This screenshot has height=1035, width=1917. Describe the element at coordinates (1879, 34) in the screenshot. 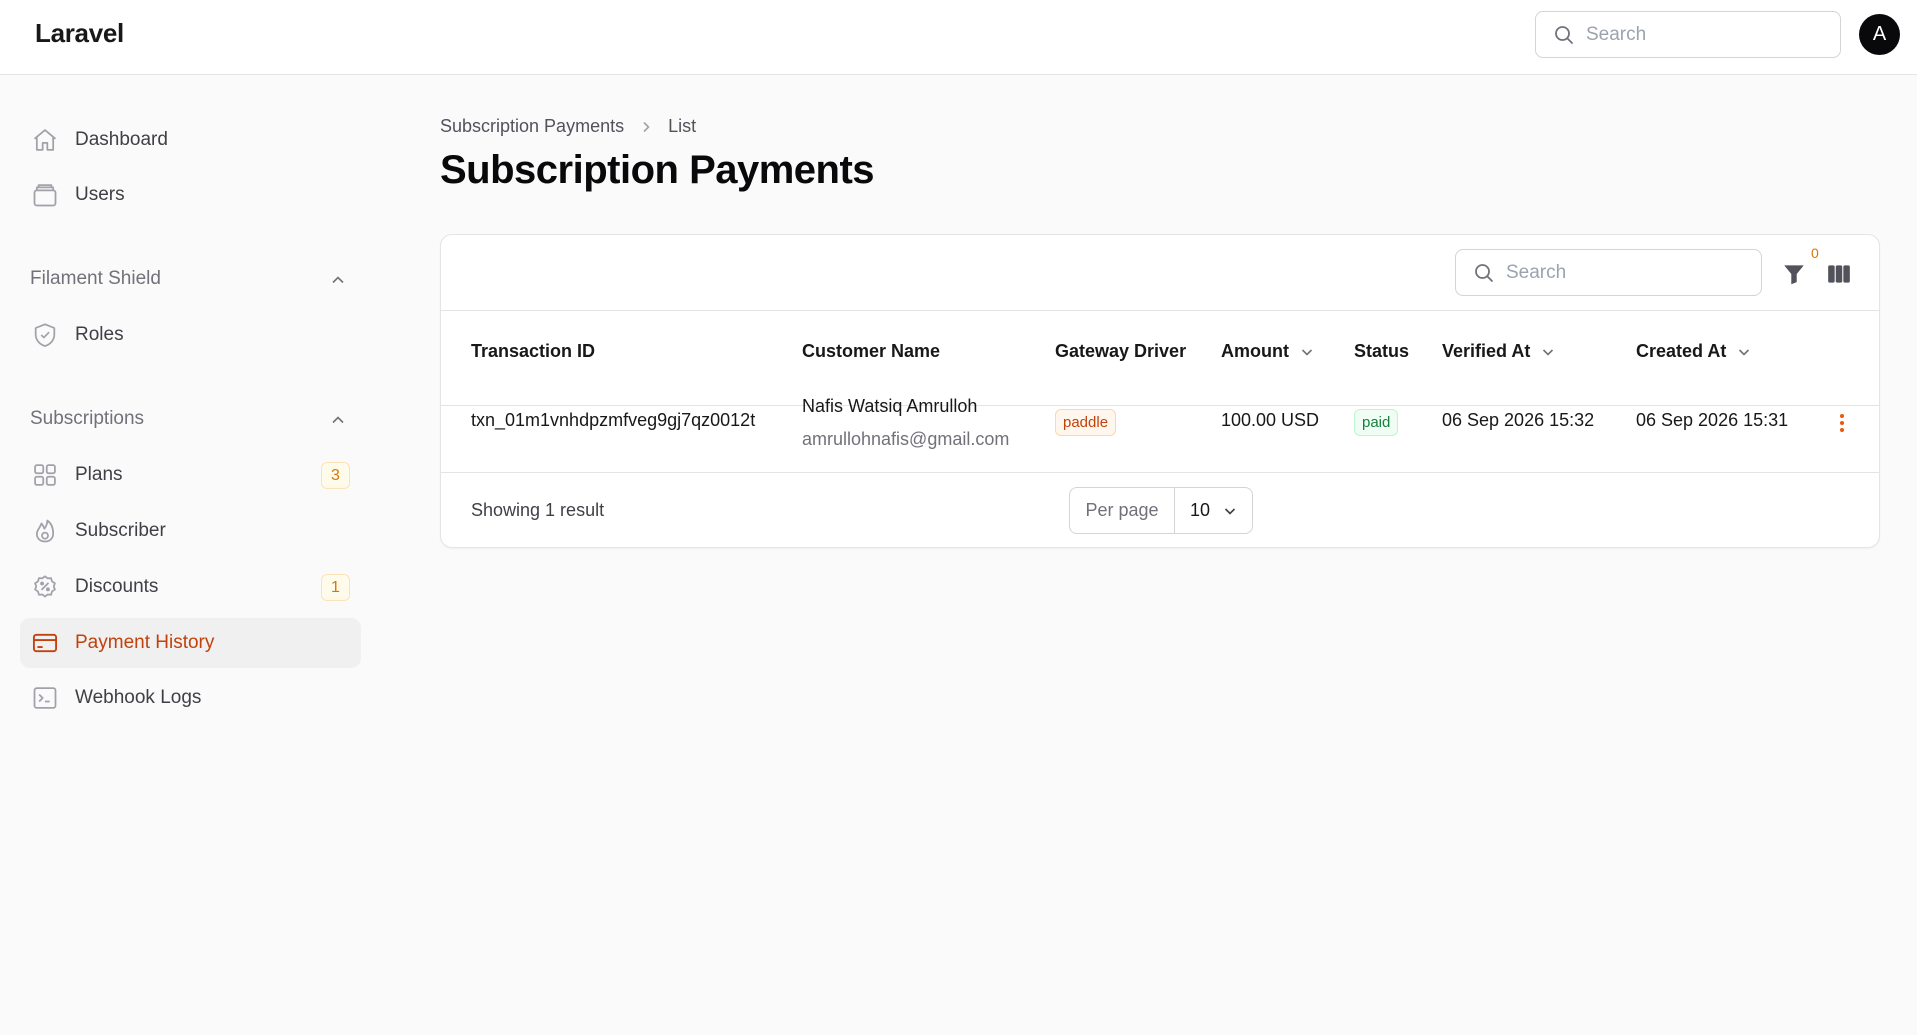

I see `user-avatar: A` at that location.